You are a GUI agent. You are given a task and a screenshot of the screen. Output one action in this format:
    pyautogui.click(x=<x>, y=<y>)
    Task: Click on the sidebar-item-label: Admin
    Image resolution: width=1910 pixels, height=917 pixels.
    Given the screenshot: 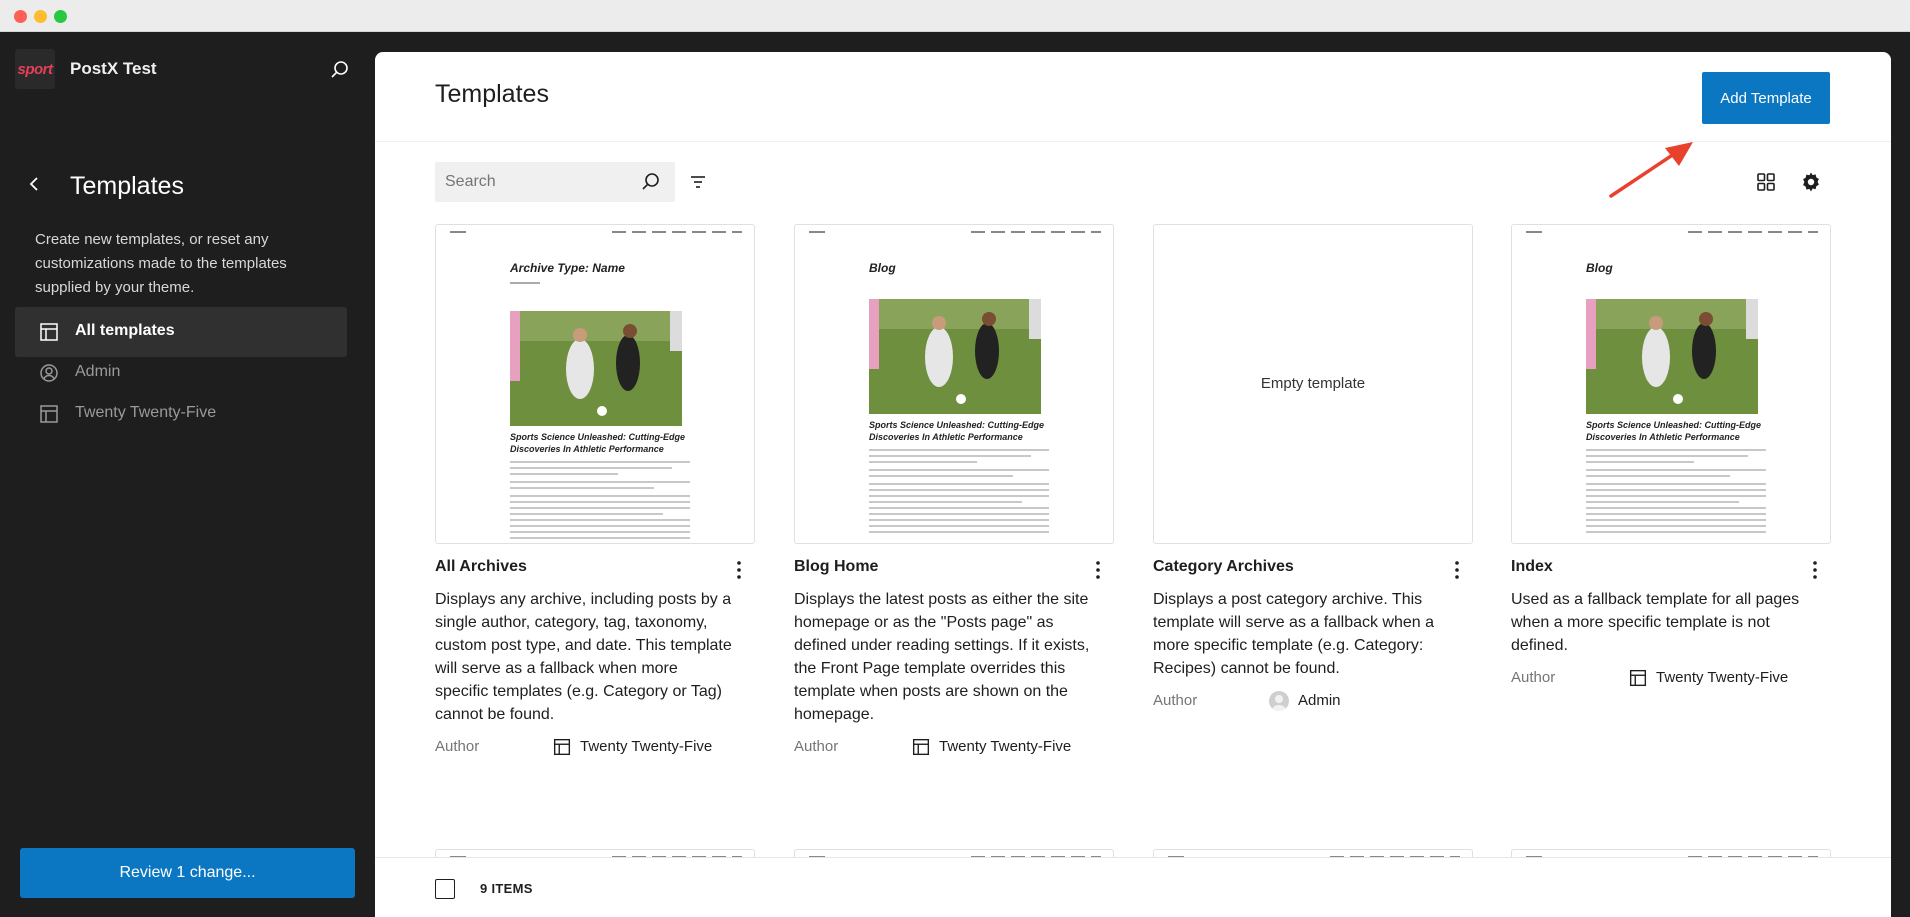 What is the action you would take?
    pyautogui.click(x=98, y=371)
    